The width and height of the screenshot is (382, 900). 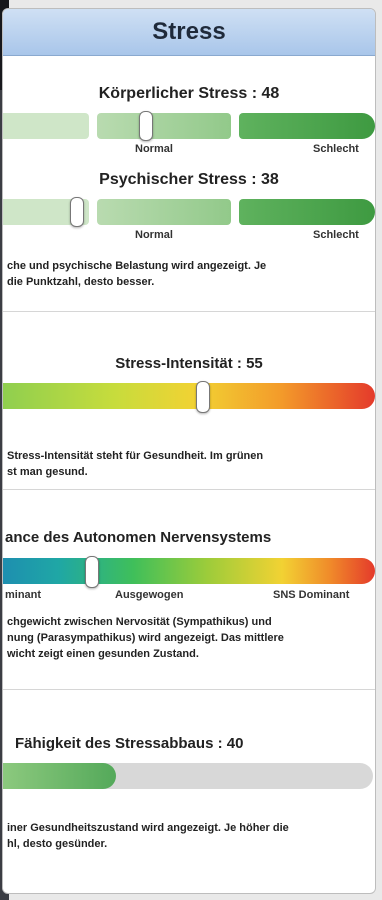 I want to click on intensity-gradient-bar, so click(x=189, y=396).